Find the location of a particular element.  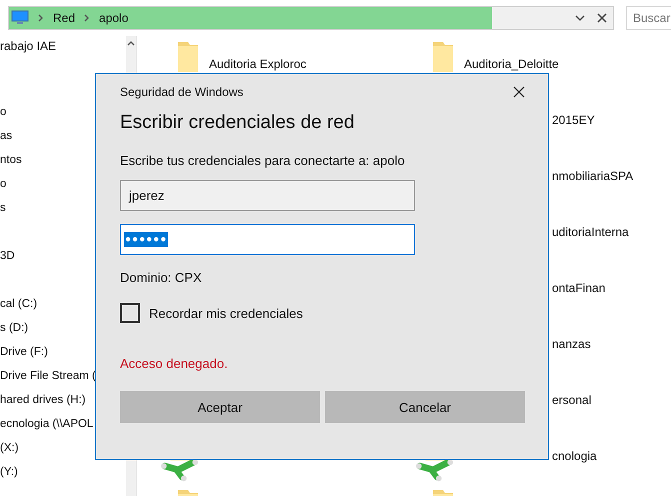

password-field: ●●●●●● is located at coordinates (267, 239).